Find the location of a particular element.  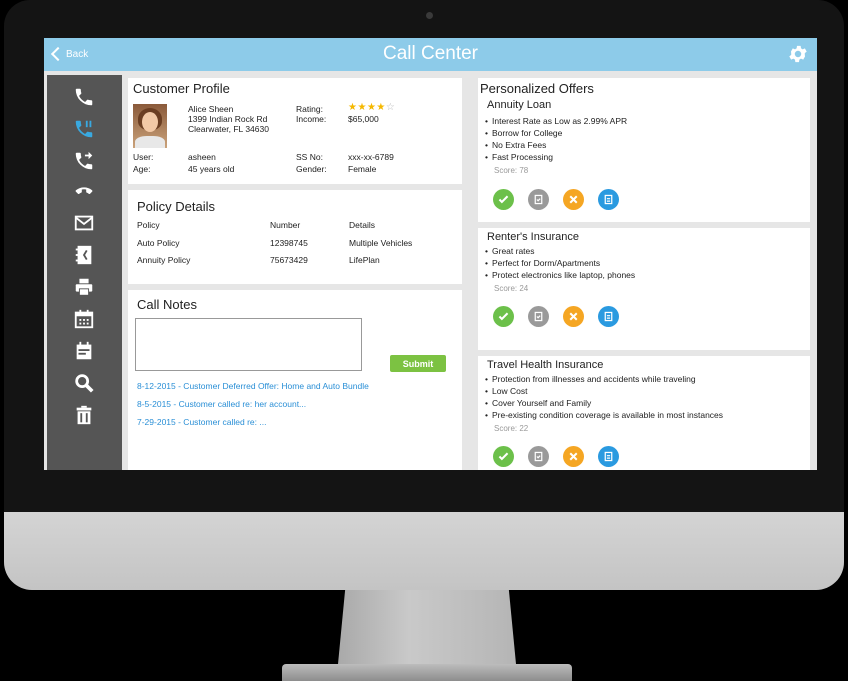

monitor-stand is located at coordinates (427, 627).